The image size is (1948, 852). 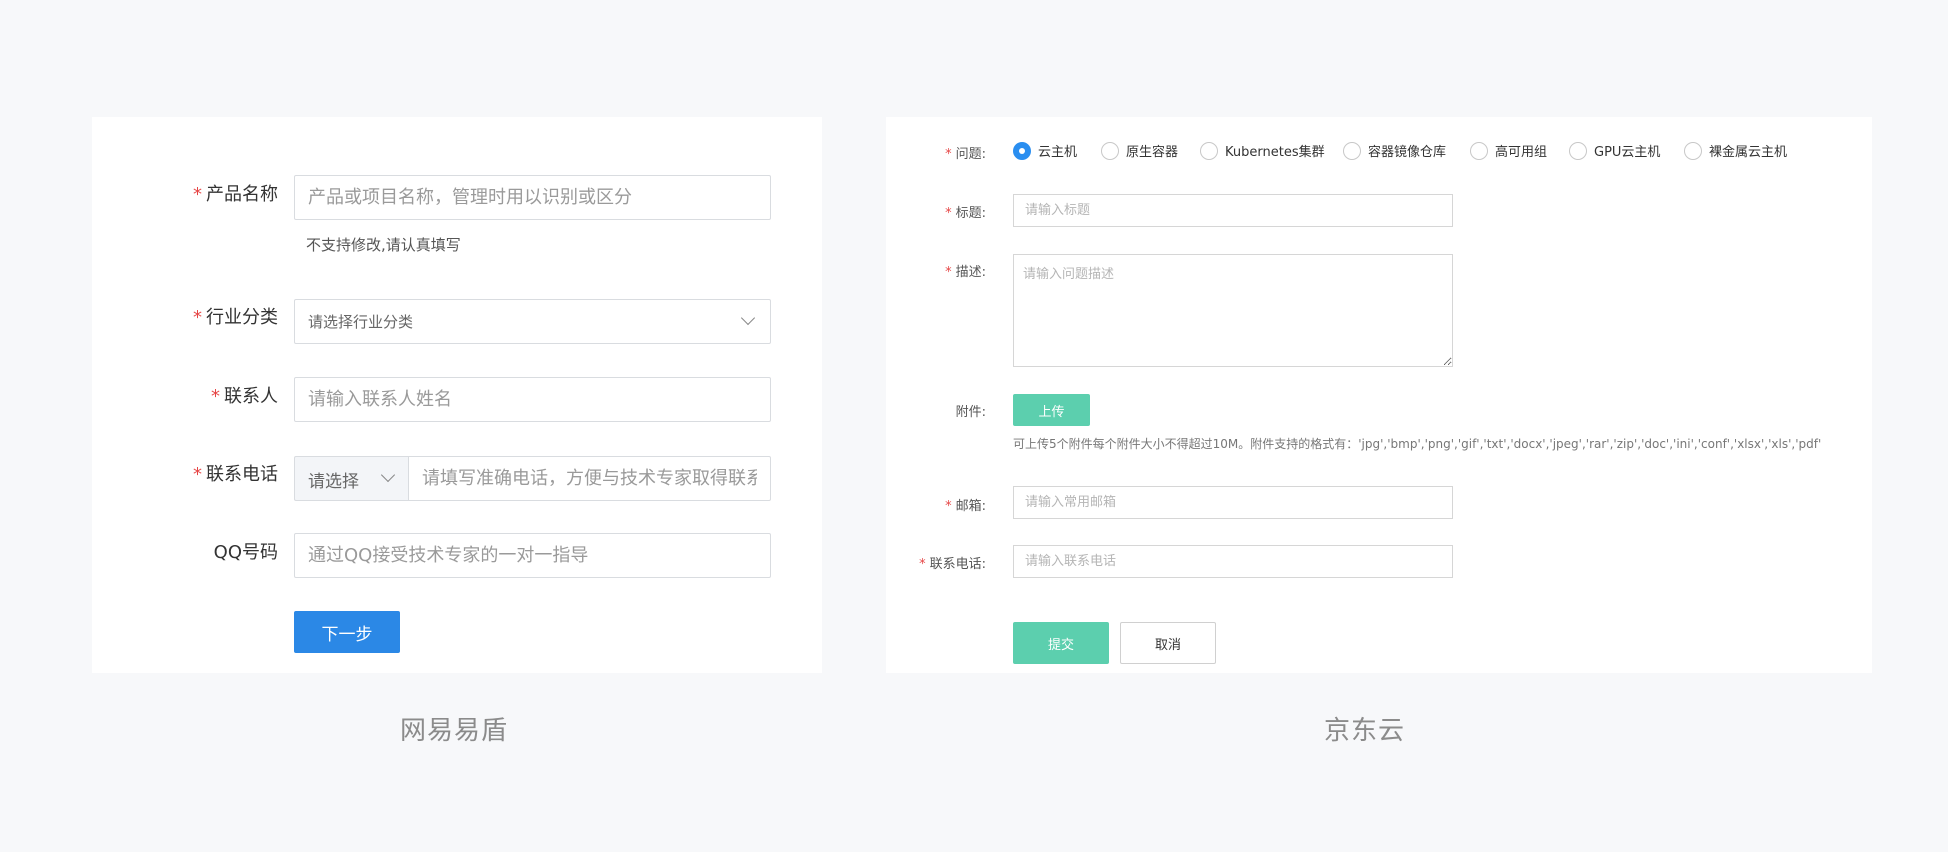 I want to click on problem-label: * 问题:, so click(x=965, y=154).